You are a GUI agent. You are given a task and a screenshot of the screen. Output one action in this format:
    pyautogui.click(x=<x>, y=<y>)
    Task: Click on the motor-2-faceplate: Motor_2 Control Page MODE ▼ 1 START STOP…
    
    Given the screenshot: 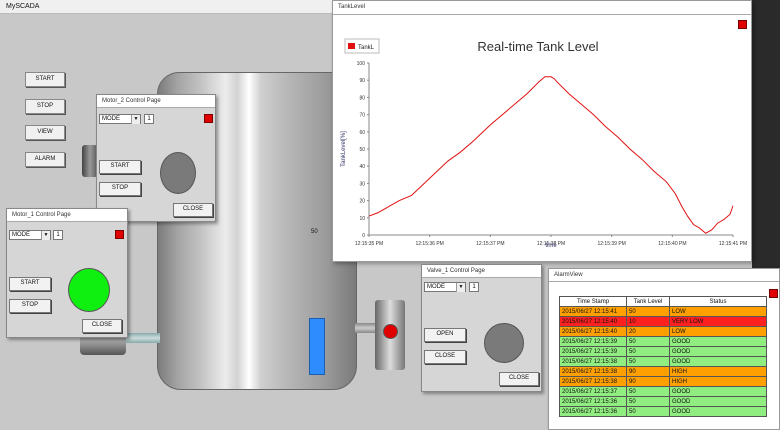 What is the action you would take?
    pyautogui.click(x=156, y=158)
    